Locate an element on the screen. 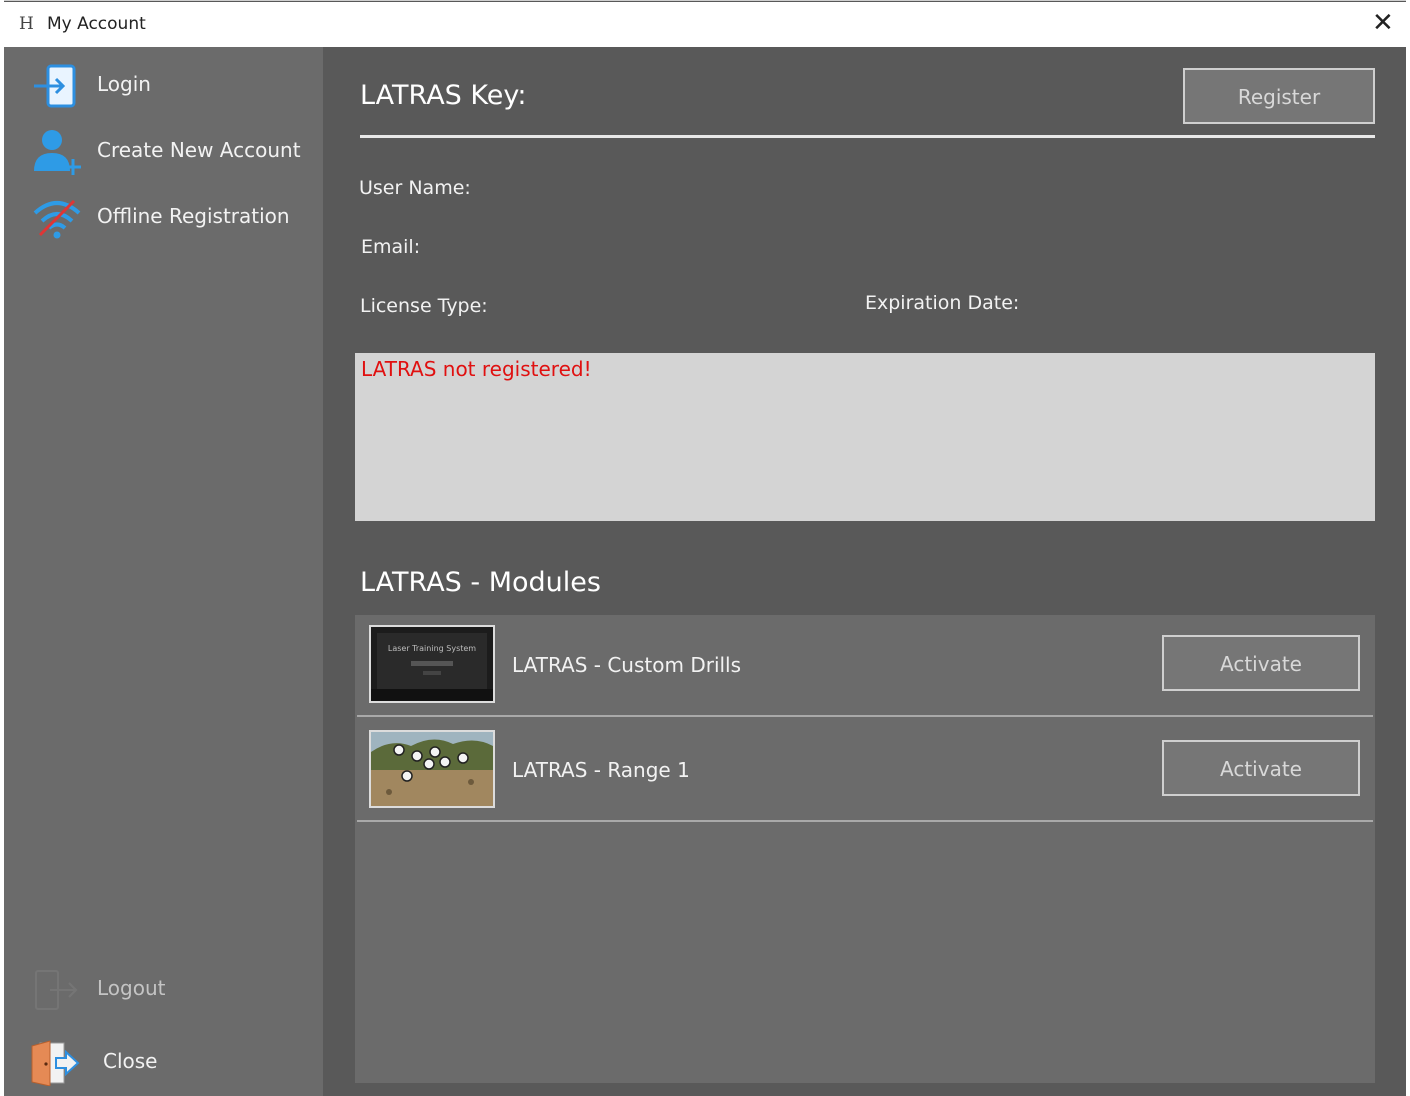 The width and height of the screenshot is (1410, 1096). thumbnail-caption: Laser Training System is located at coordinates (432, 648).